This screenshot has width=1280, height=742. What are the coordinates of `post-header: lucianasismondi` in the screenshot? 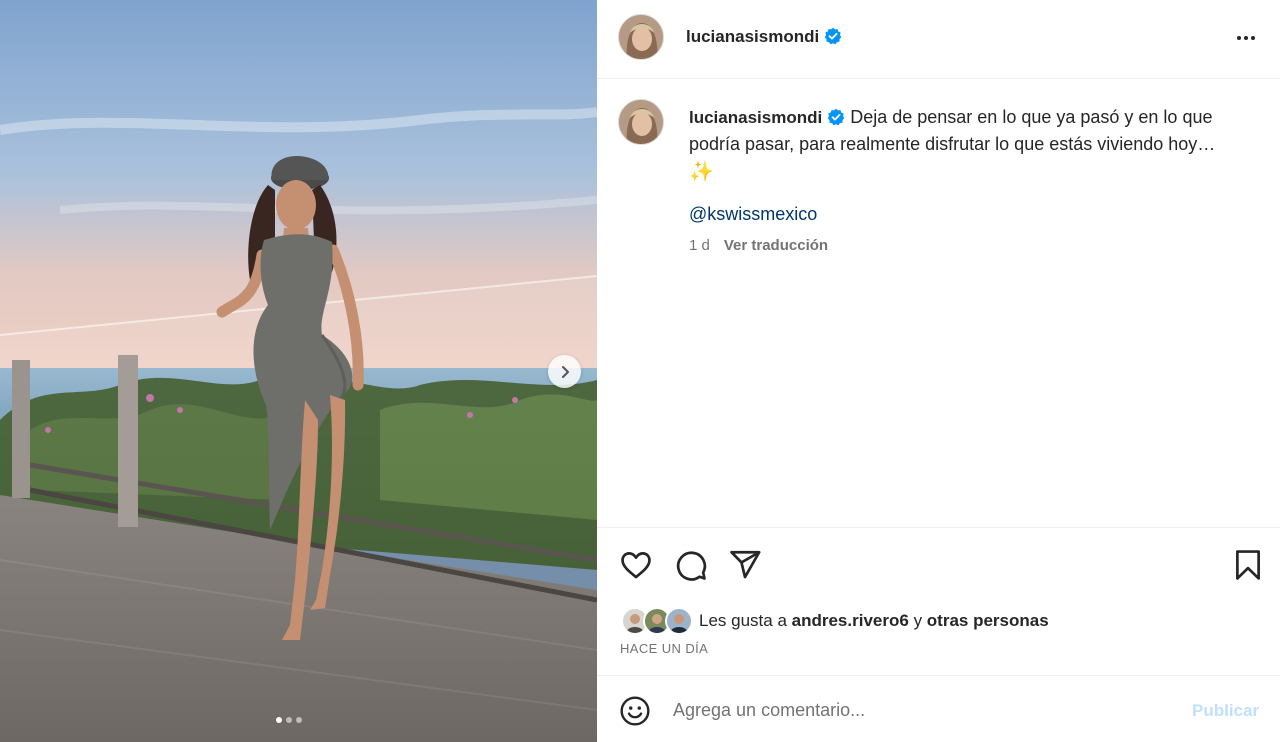 It's located at (938, 39).